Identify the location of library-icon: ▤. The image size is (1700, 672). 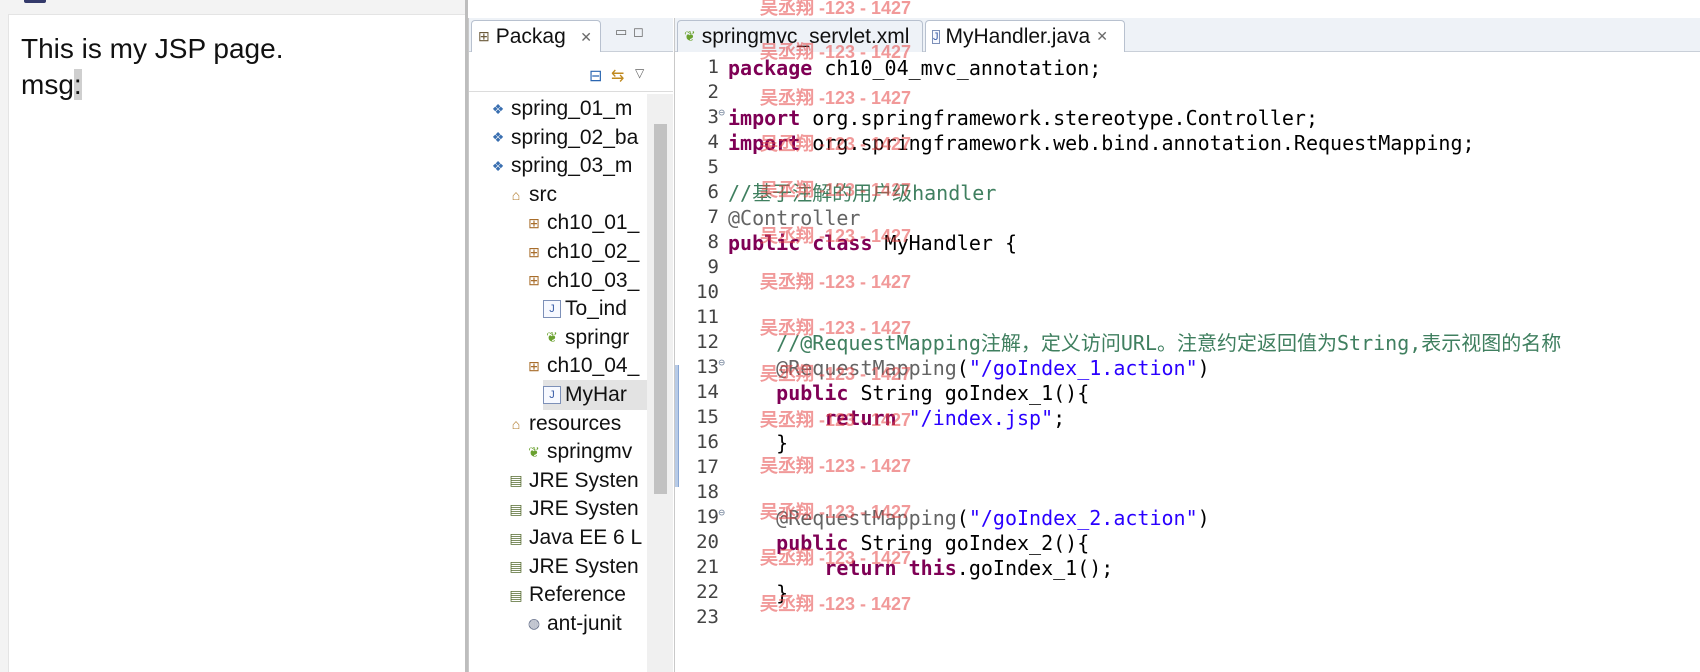
(516, 594).